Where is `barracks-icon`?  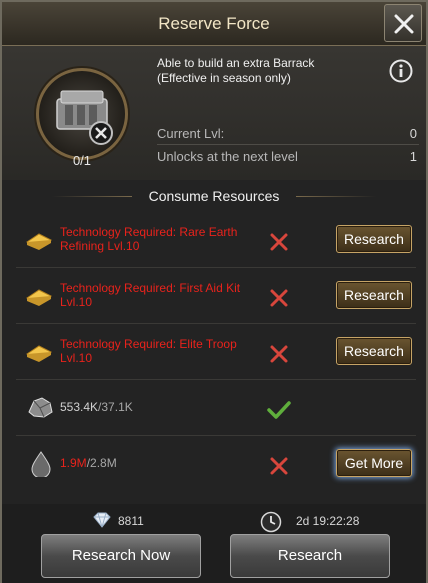
barracks-icon is located at coordinates (84, 117).